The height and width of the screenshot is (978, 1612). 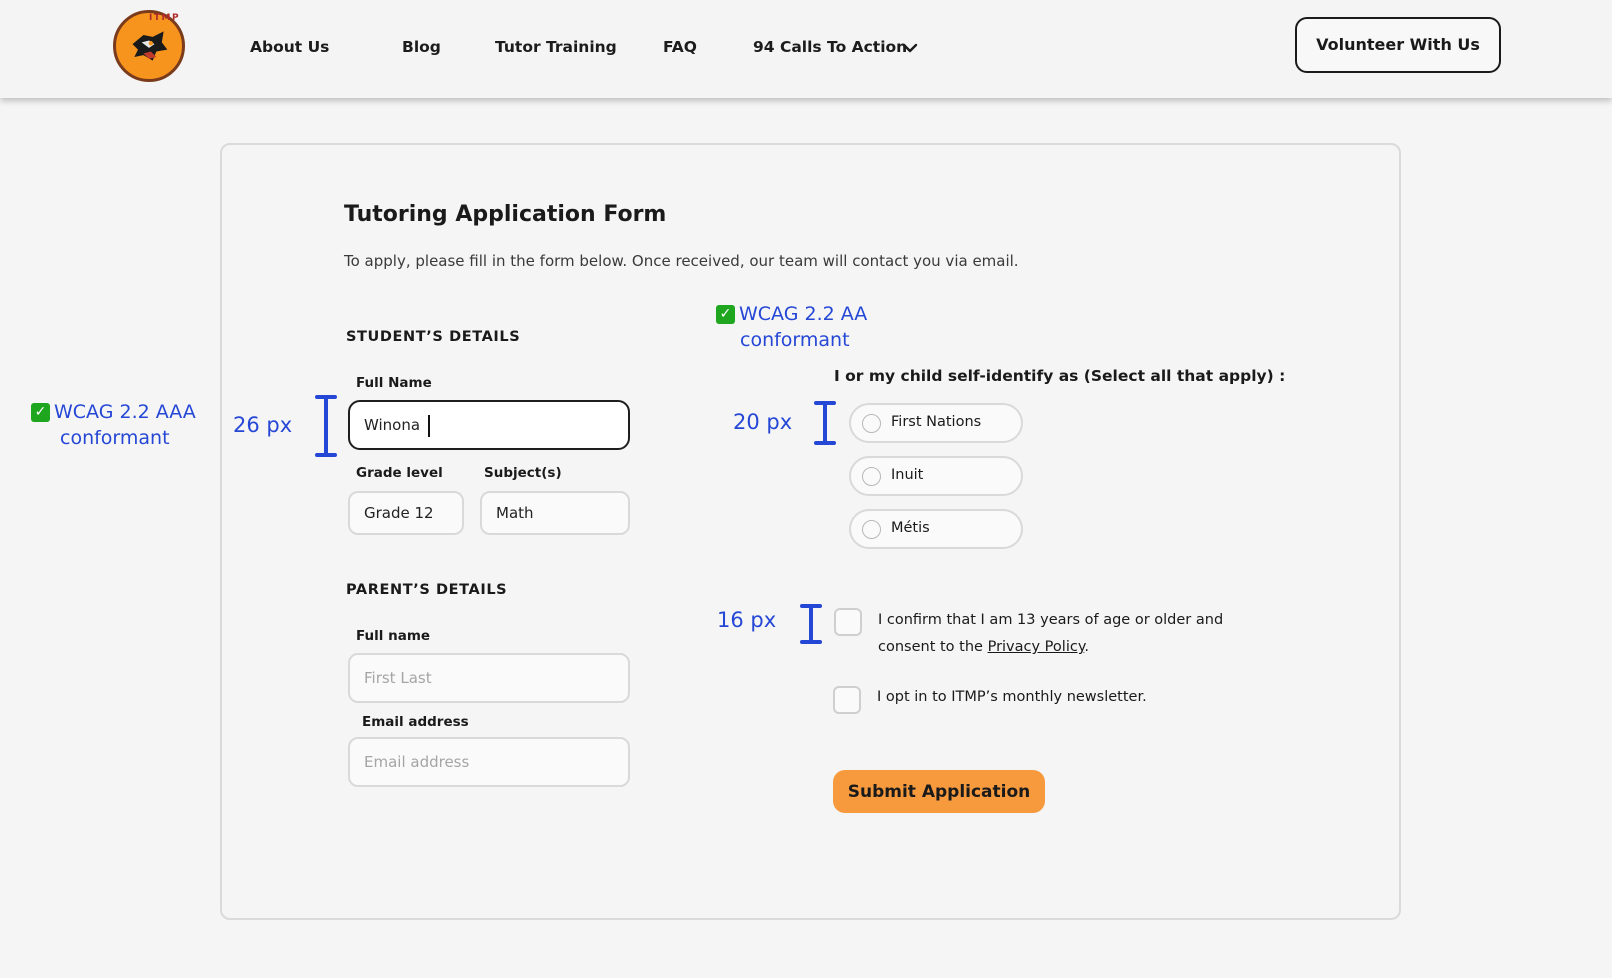 I want to click on consent-prefix: consent to the, so click(x=933, y=647).